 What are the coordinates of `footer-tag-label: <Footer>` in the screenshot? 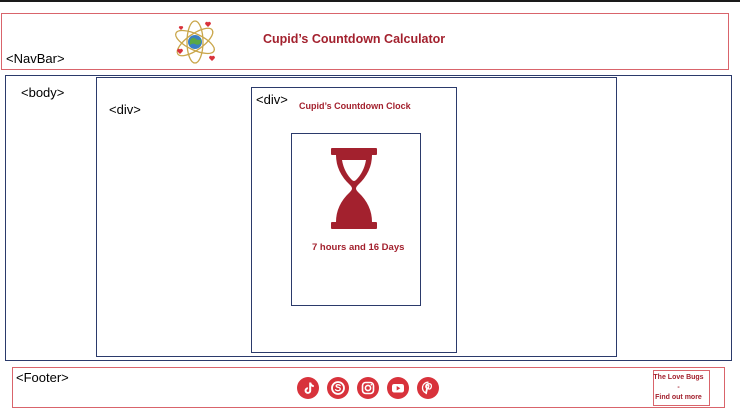 It's located at (42, 377).